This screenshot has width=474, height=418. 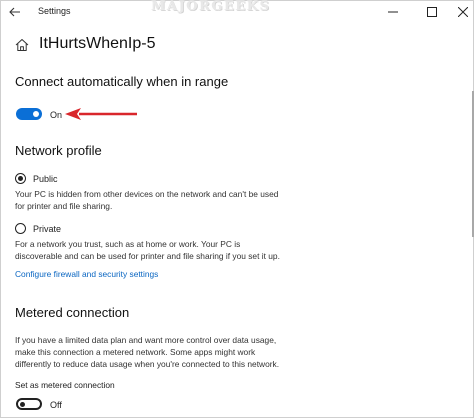 What do you see at coordinates (56, 115) in the screenshot?
I see `auto-connect-state: On` at bounding box center [56, 115].